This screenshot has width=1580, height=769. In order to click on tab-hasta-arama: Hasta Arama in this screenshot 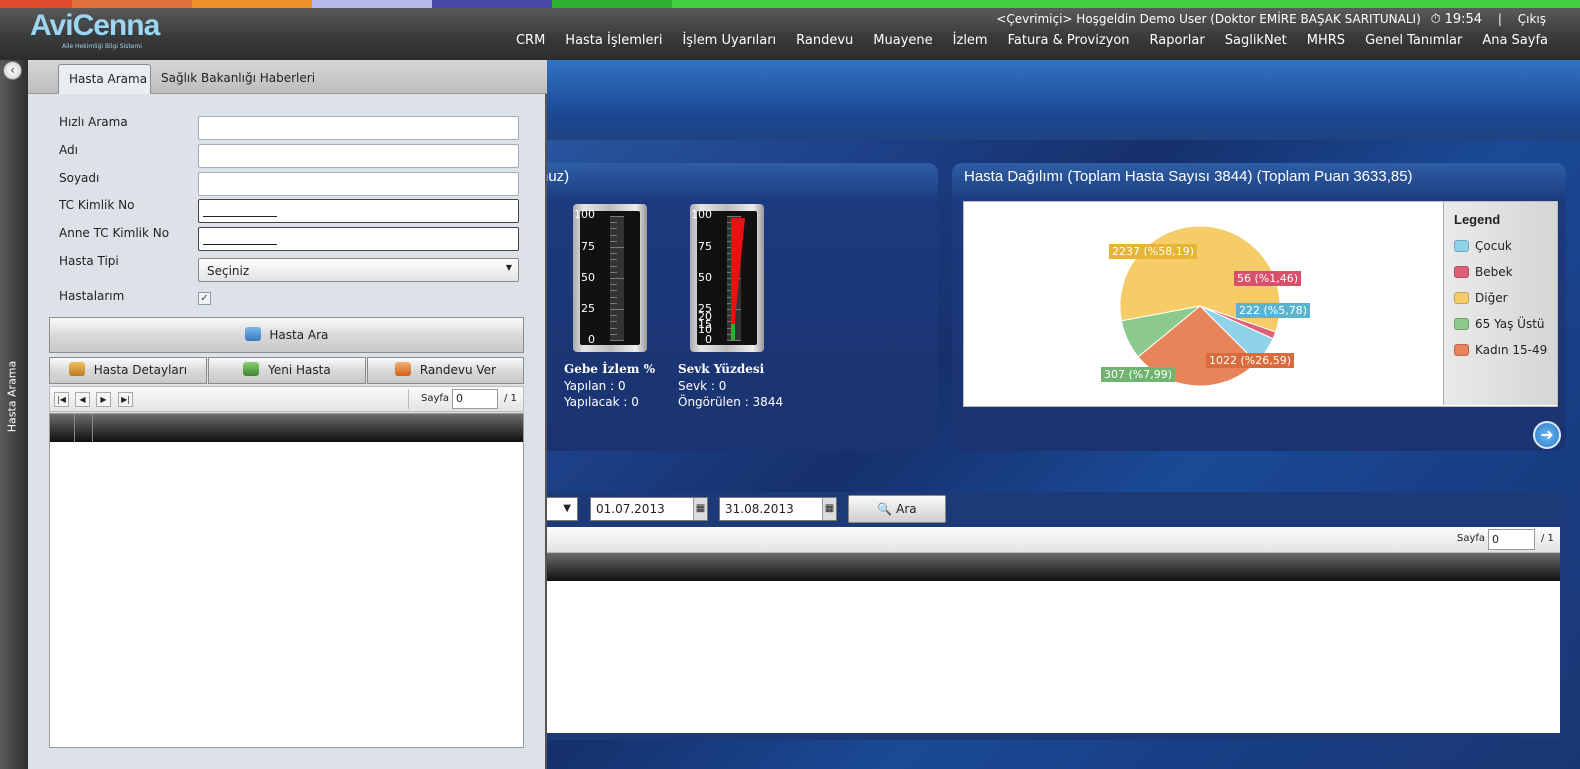, I will do `click(104, 79)`.